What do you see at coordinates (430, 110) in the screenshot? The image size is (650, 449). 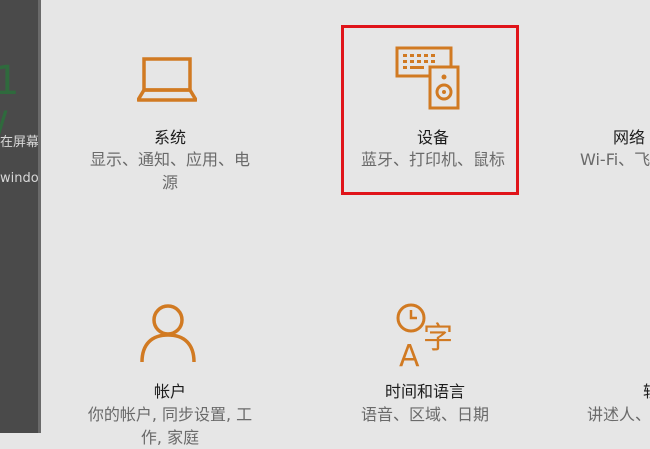 I see `selection-highlight-box` at bounding box center [430, 110].